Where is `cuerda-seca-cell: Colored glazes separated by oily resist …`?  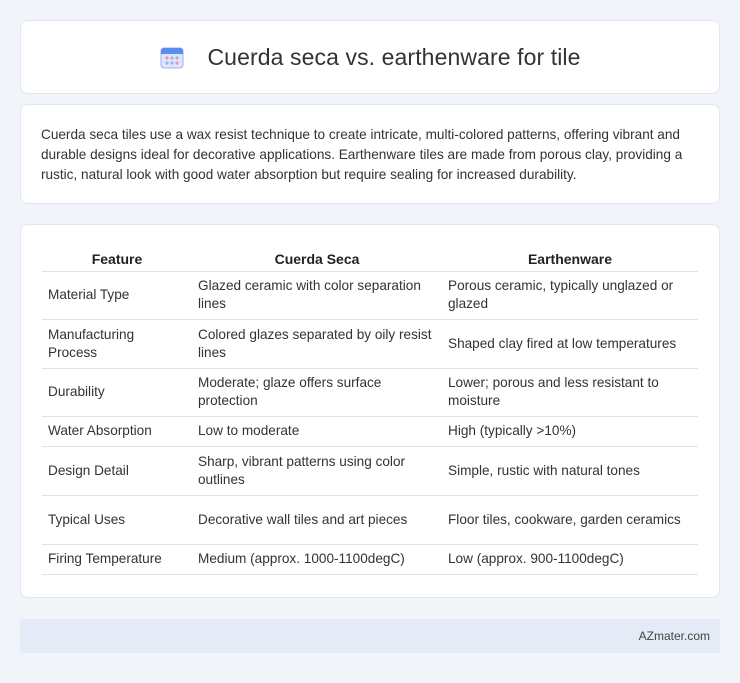 cuerda-seca-cell: Colored glazes separated by oily resist … is located at coordinates (317, 344).